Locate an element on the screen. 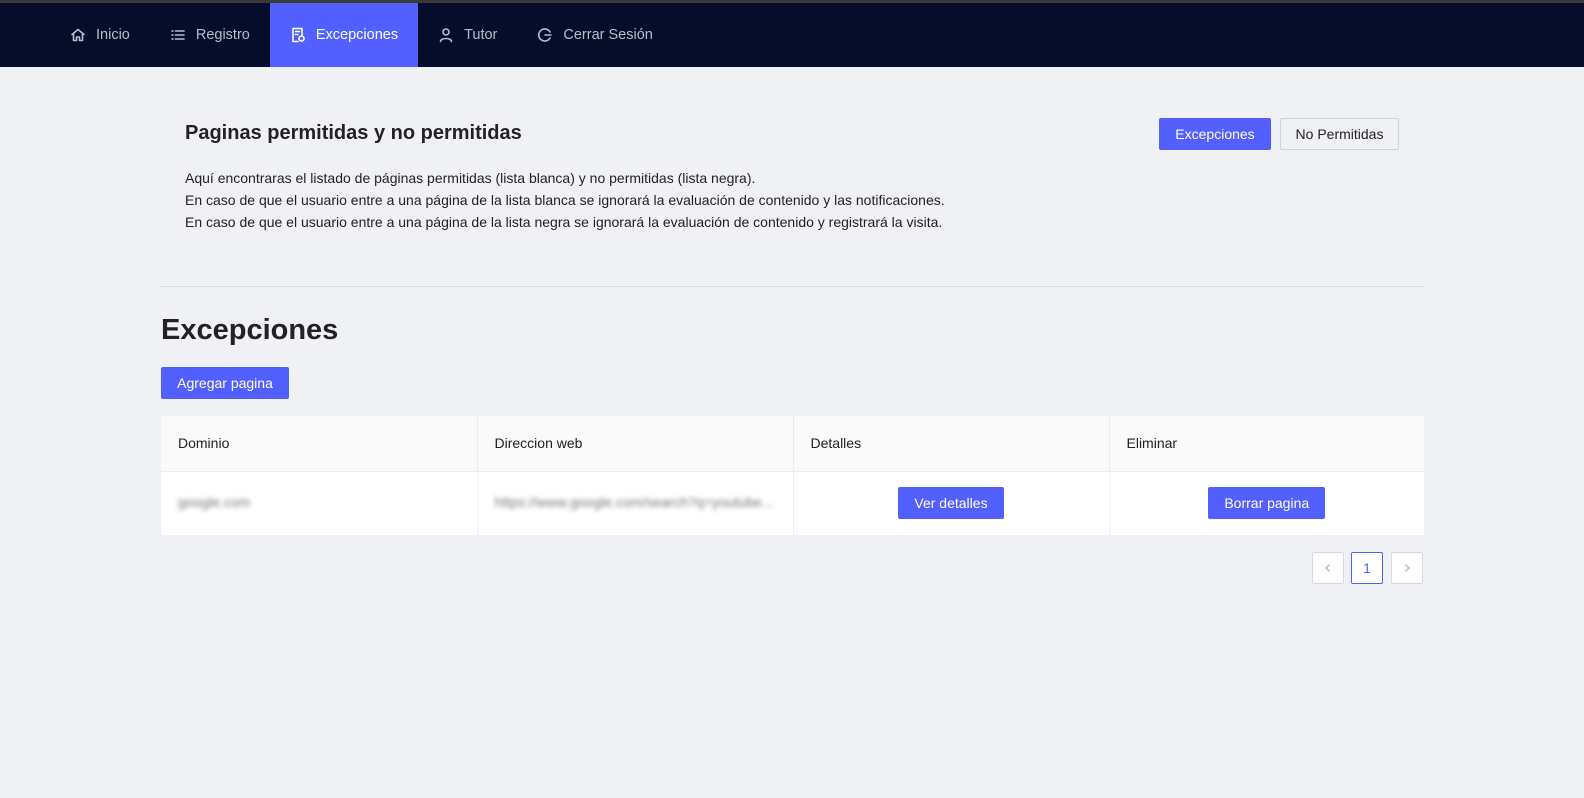  delete-cell: Borrar pagina is located at coordinates (1266, 503).